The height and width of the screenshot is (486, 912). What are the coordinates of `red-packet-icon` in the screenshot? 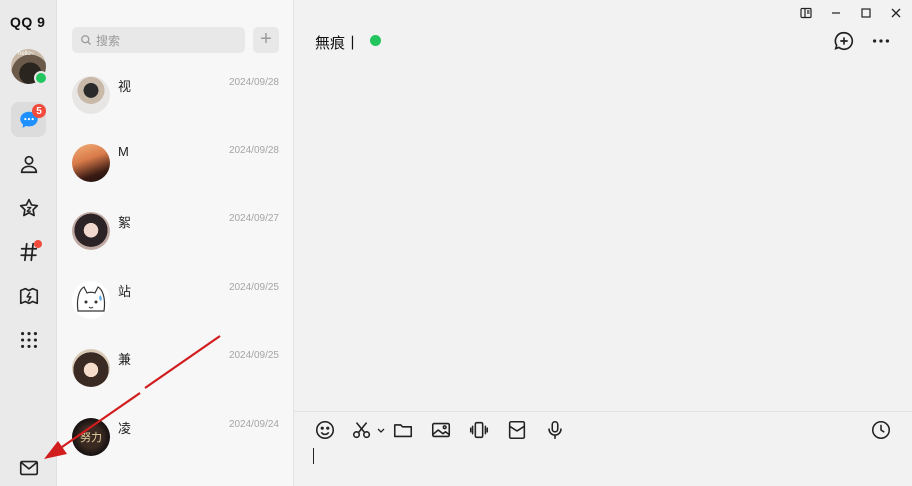 It's located at (517, 430).